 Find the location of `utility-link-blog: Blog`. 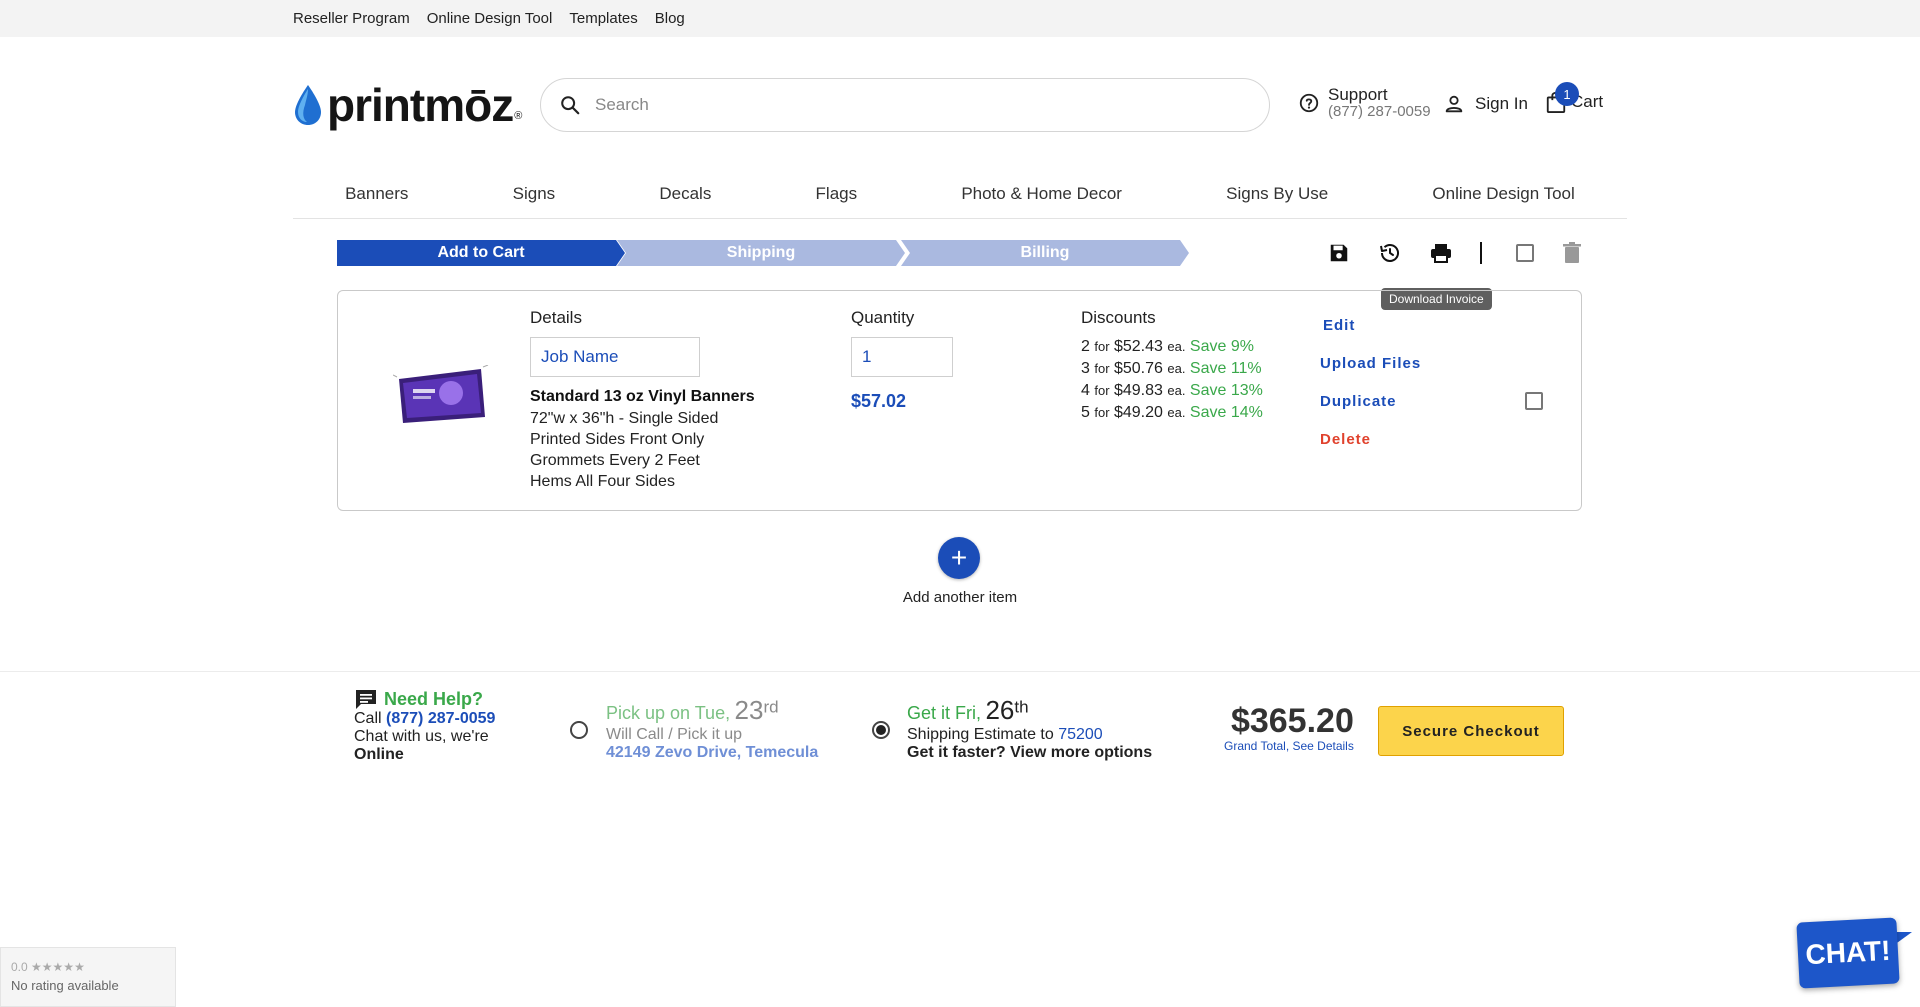

utility-link-blog: Blog is located at coordinates (670, 18).